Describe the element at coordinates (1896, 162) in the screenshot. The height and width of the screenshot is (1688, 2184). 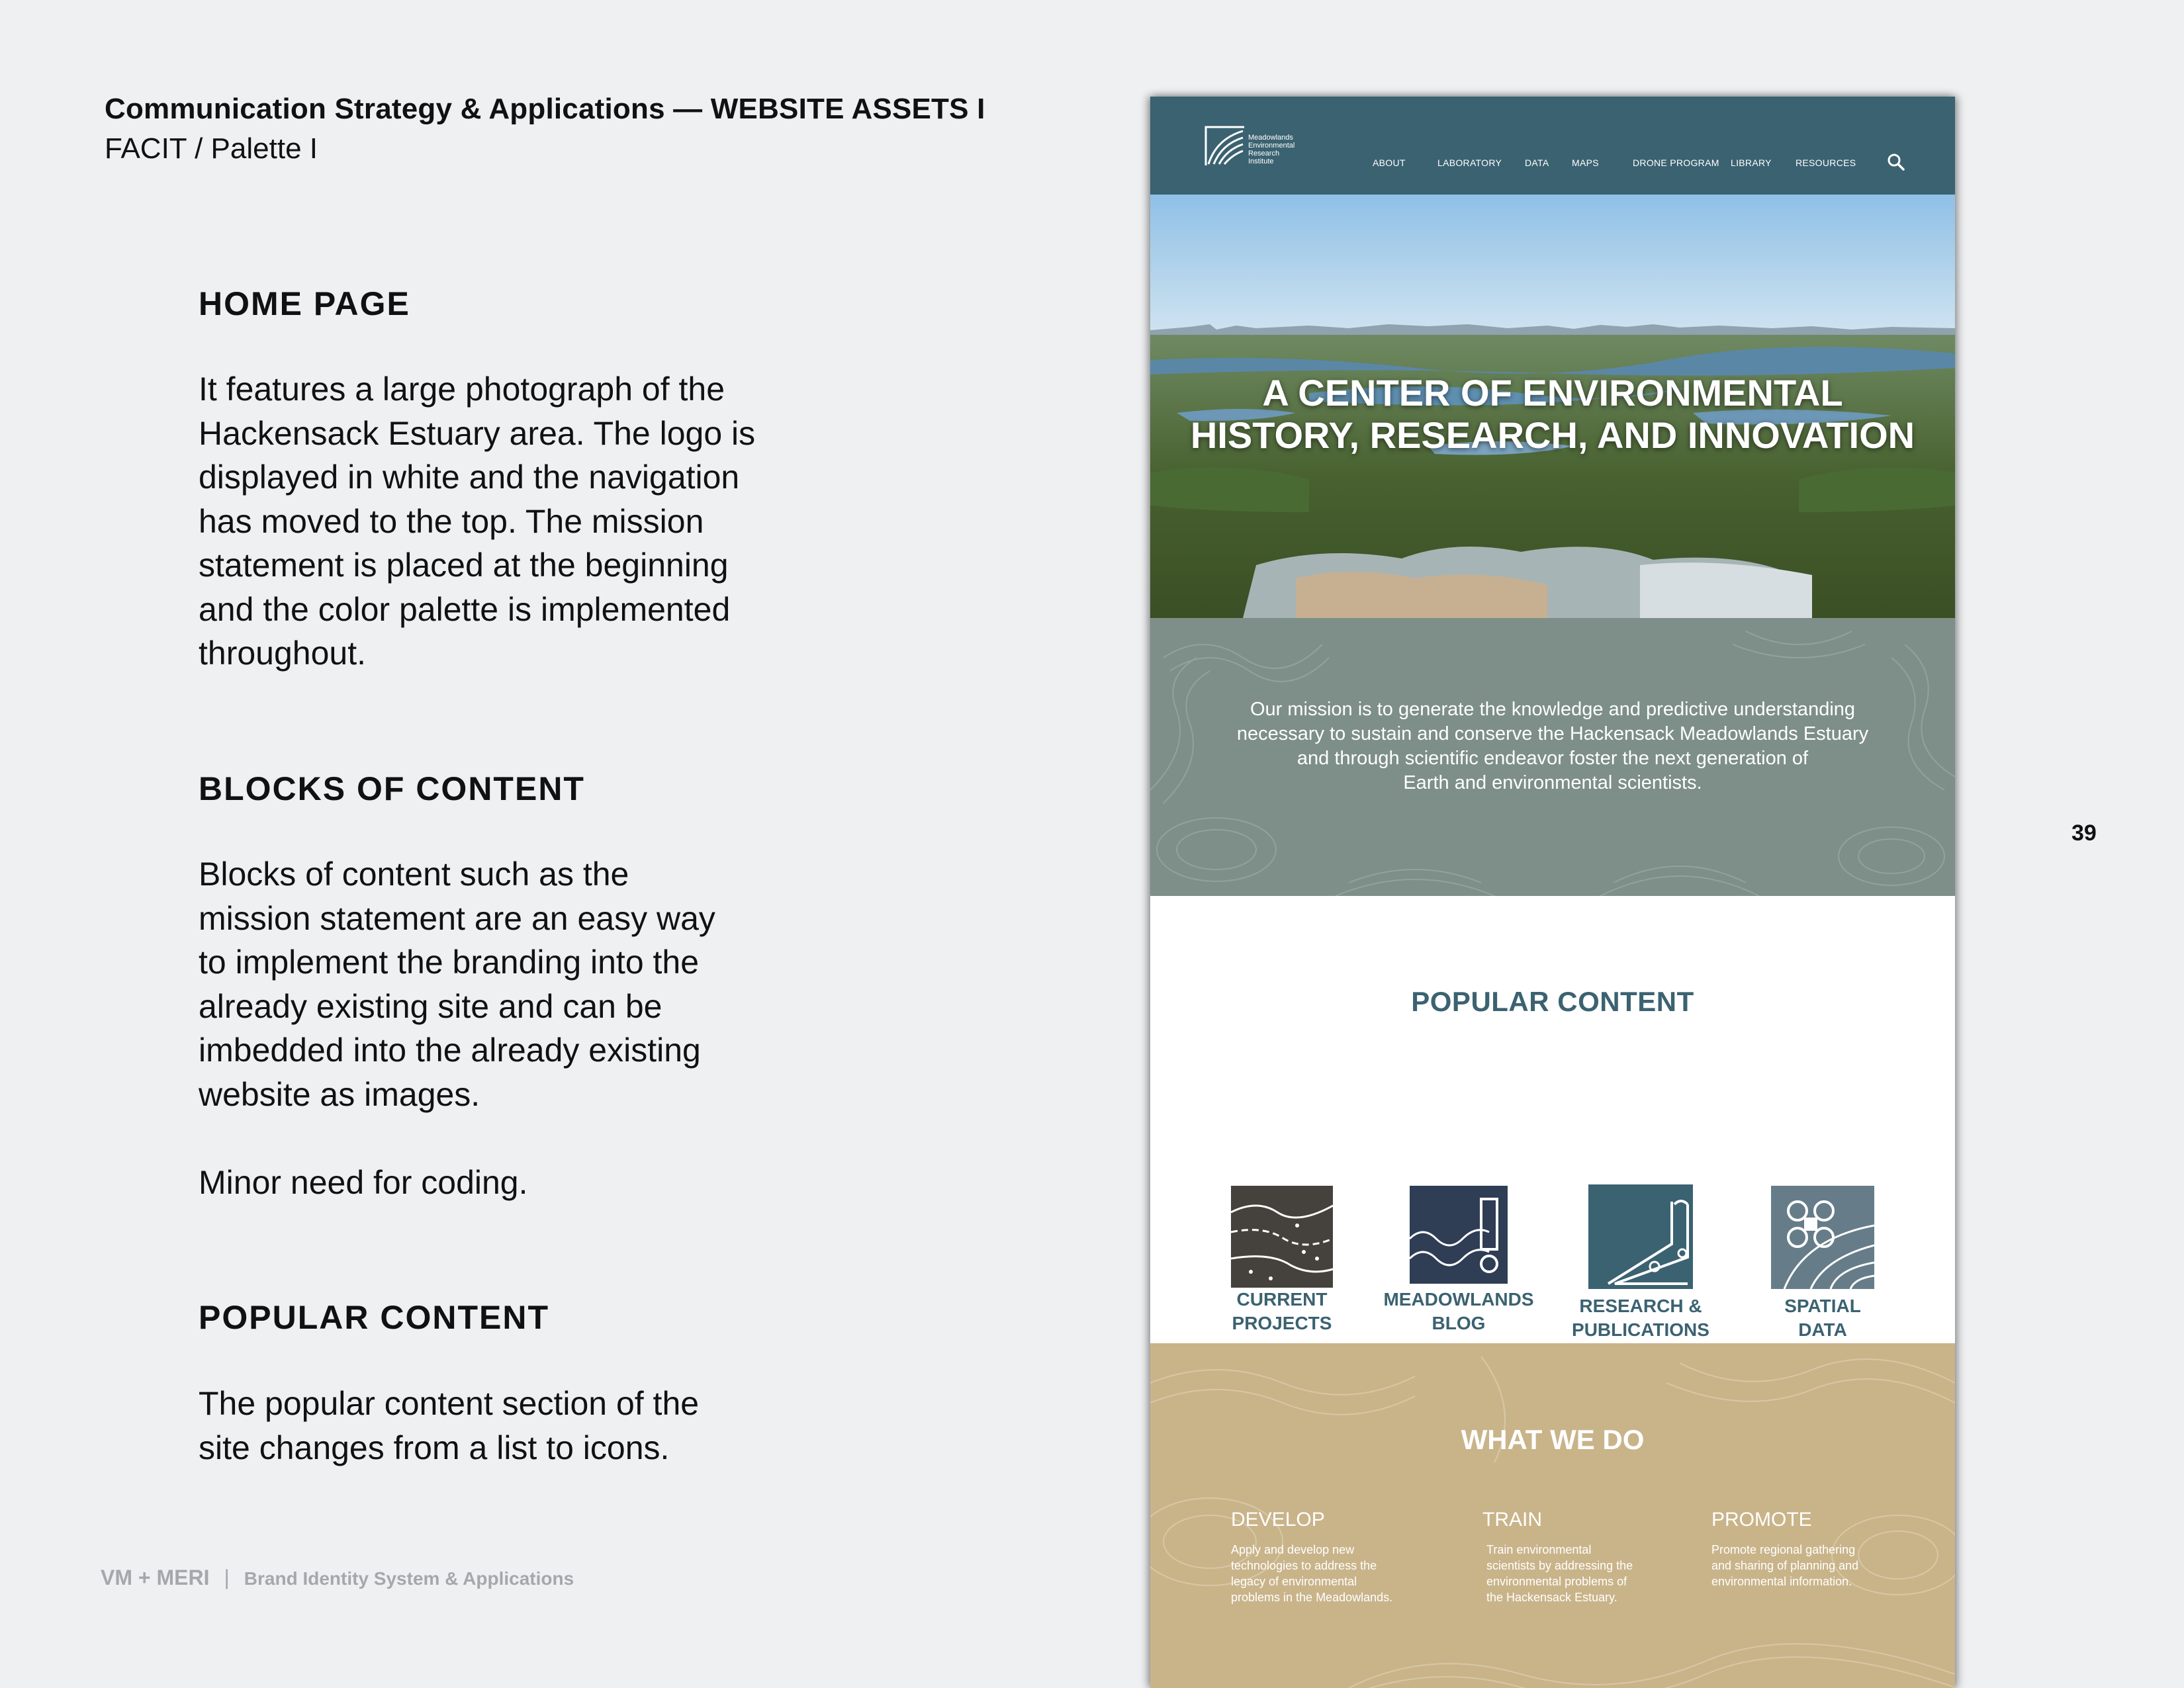
I see `search-icon` at that location.